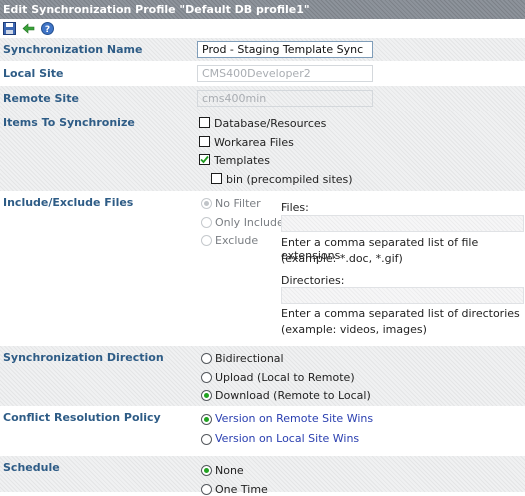  What do you see at coordinates (69, 122) in the screenshot?
I see `items-label: Items To Synchronize` at bounding box center [69, 122].